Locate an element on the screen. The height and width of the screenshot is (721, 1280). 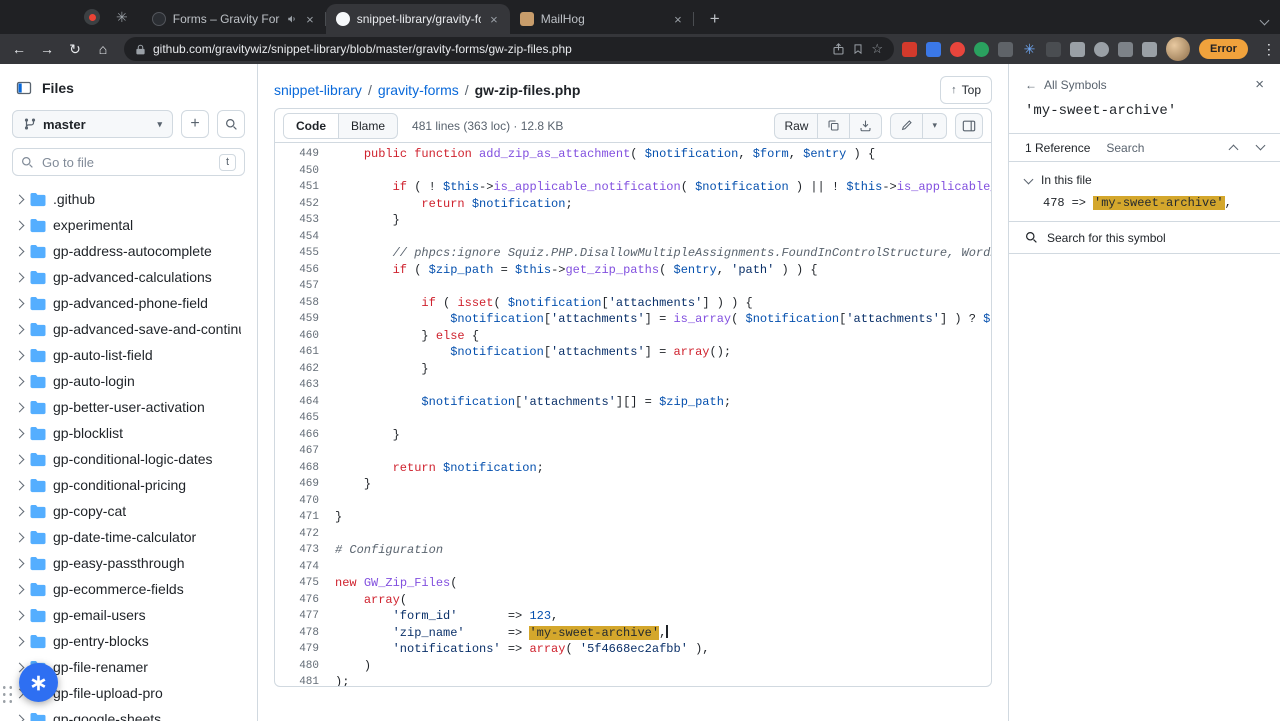
tab-grid-icon is located at coordinates (1125, 49).